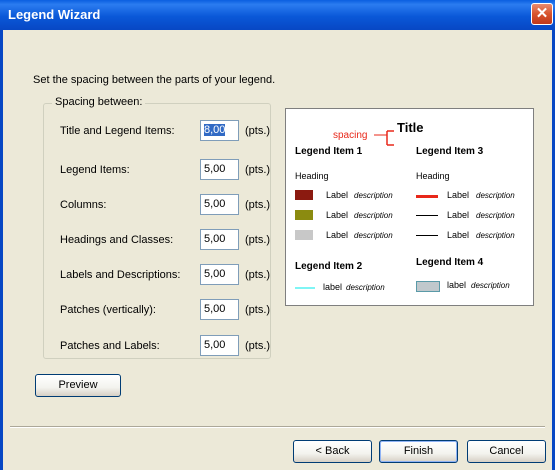 The image size is (555, 470). I want to click on legend-items-label: Legend Items:, so click(95, 170).